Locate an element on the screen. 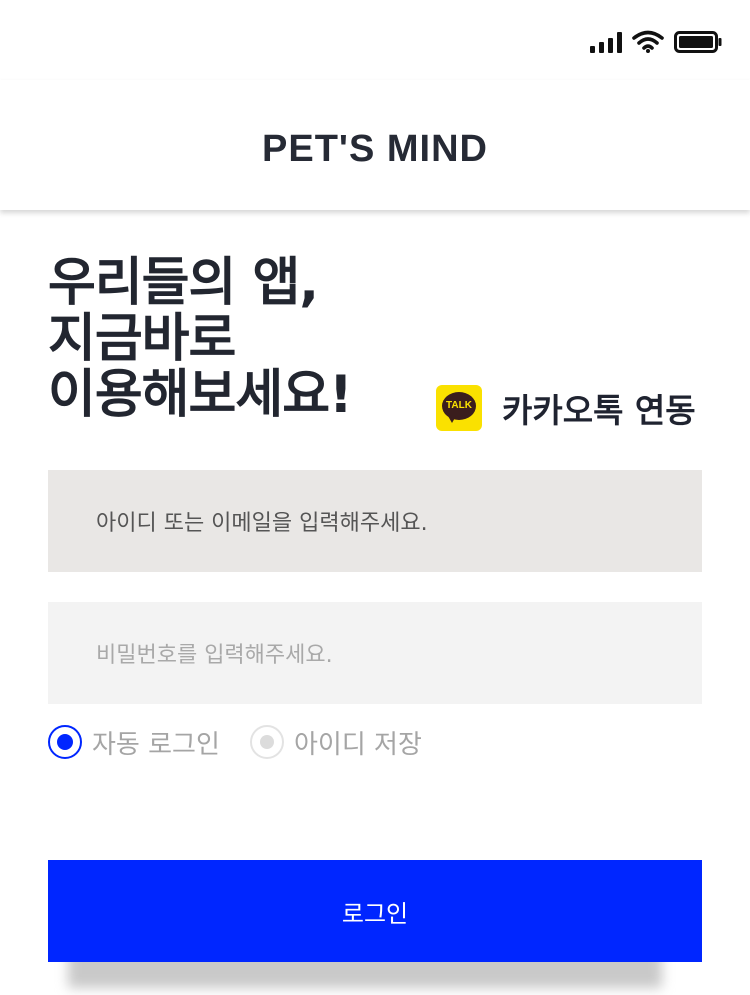 This screenshot has height=995, width=750. auto-login-option: 자동 로그인 is located at coordinates (134, 742).